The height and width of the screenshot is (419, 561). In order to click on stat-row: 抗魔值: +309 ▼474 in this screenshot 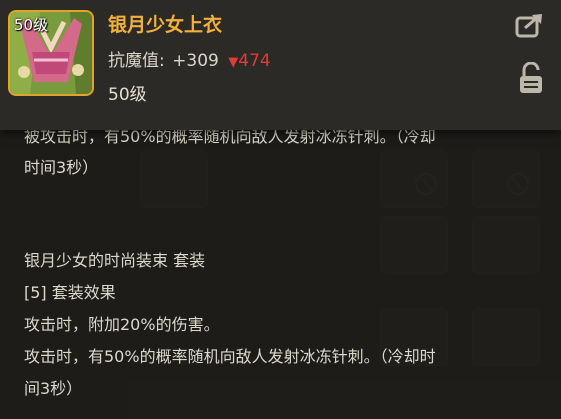, I will do `click(189, 58)`.